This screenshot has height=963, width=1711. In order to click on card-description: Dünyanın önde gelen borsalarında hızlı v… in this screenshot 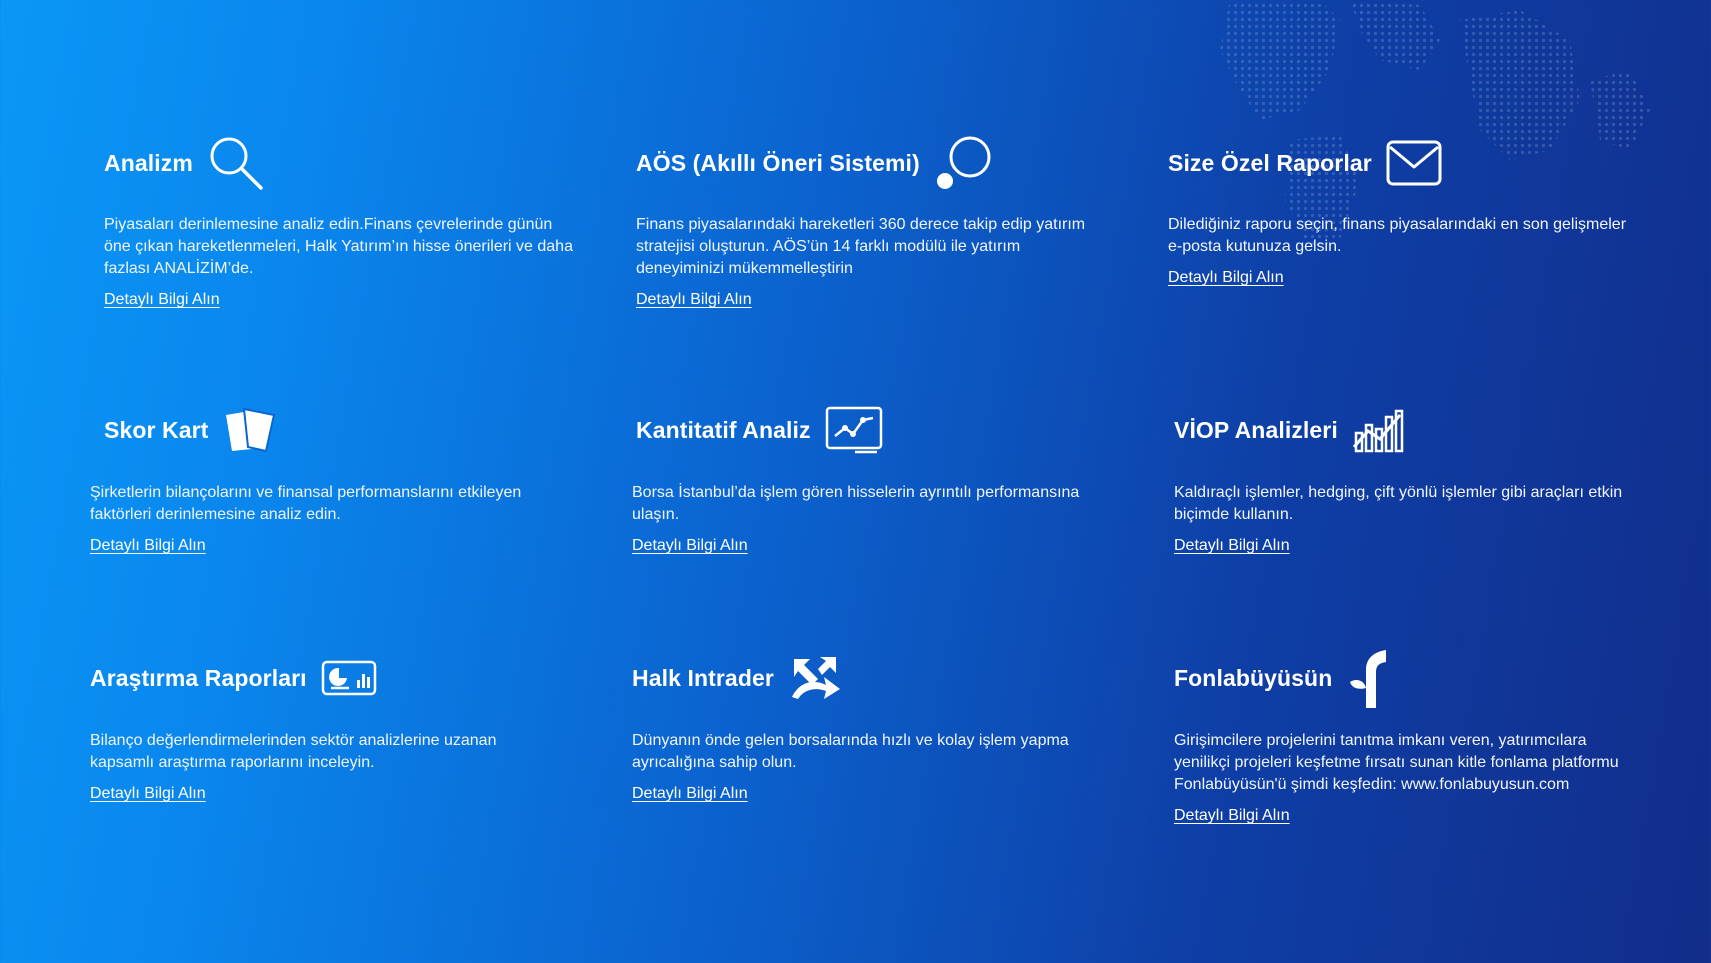, I will do `click(850, 751)`.